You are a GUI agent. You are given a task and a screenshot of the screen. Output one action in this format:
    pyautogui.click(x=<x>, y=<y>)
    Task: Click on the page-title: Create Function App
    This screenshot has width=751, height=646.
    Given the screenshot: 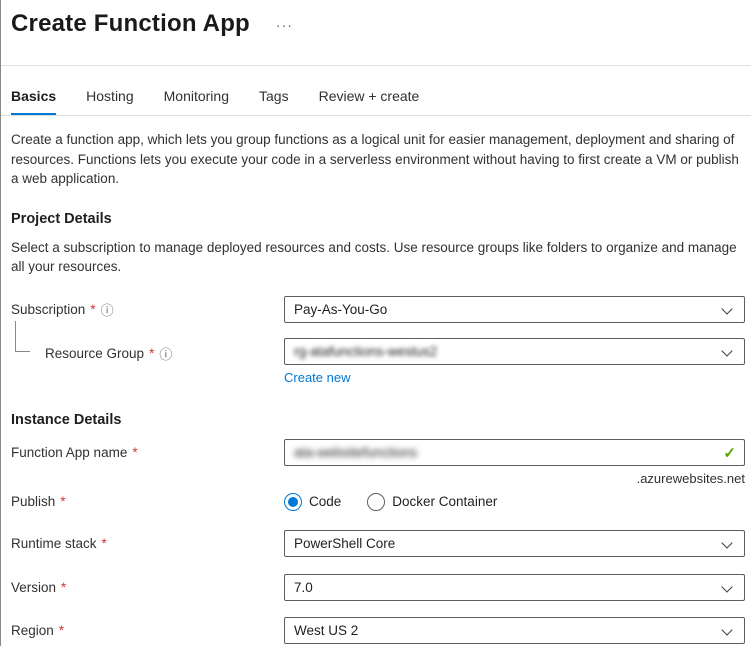 What is the action you would take?
    pyautogui.click(x=130, y=23)
    